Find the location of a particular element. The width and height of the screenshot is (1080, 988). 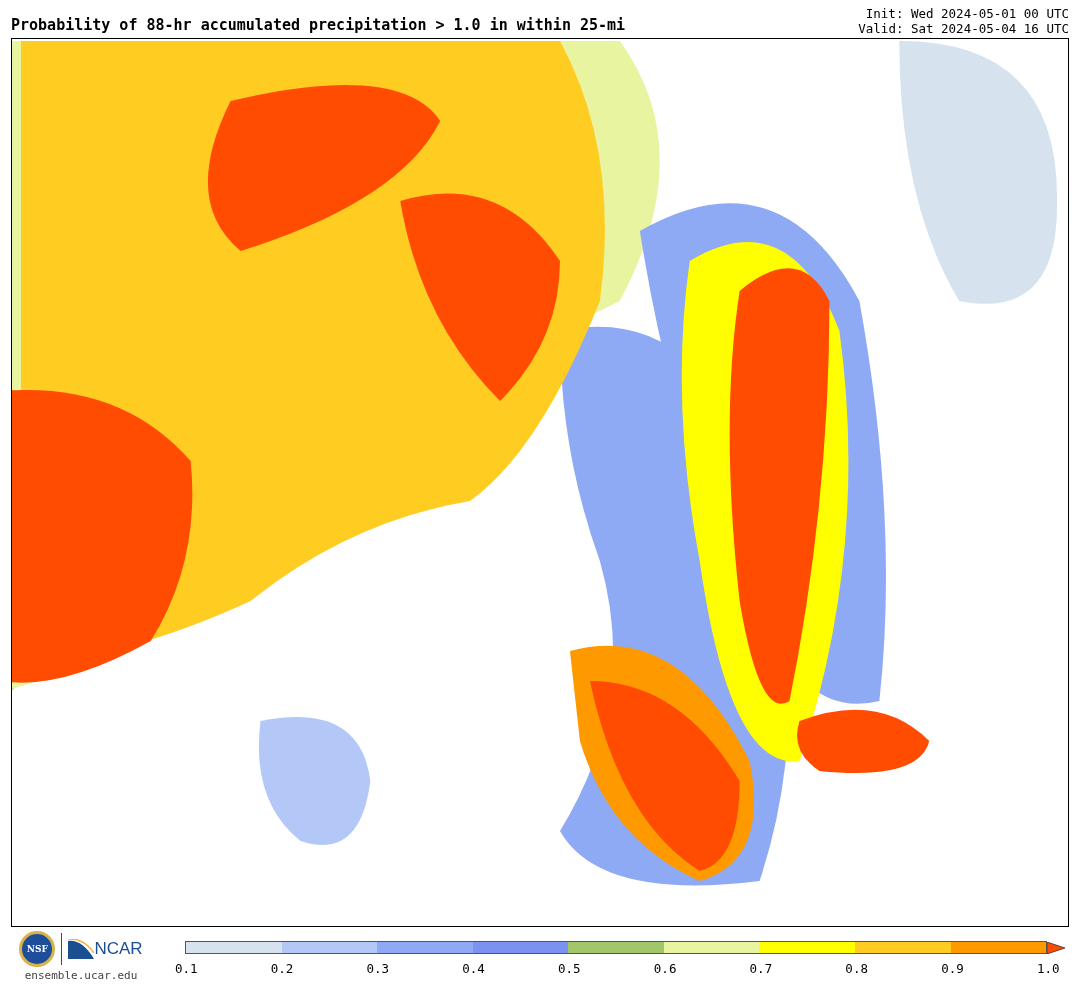

tick-label: 1.0 is located at coordinates (1046, 968).